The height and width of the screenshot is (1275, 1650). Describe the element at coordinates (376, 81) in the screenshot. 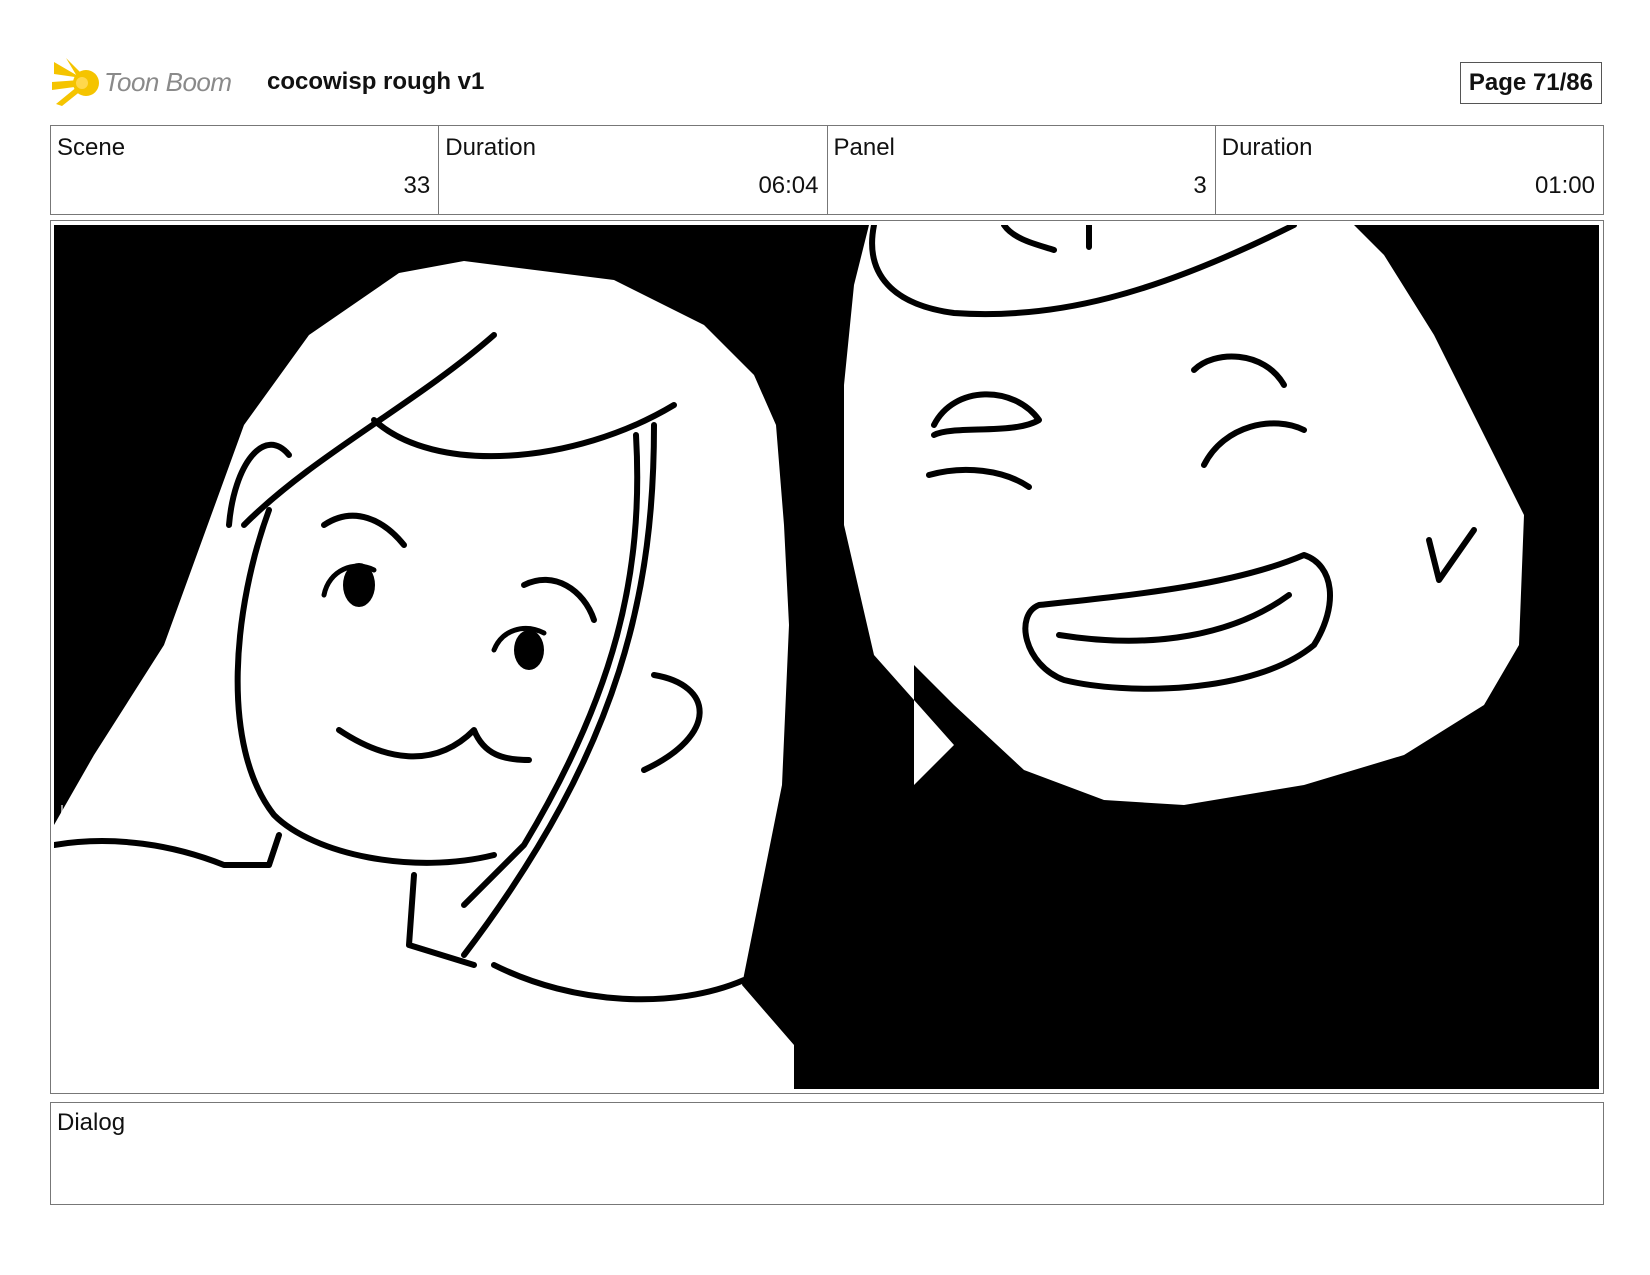

I see `project-title: cocowisp rough v1` at that location.